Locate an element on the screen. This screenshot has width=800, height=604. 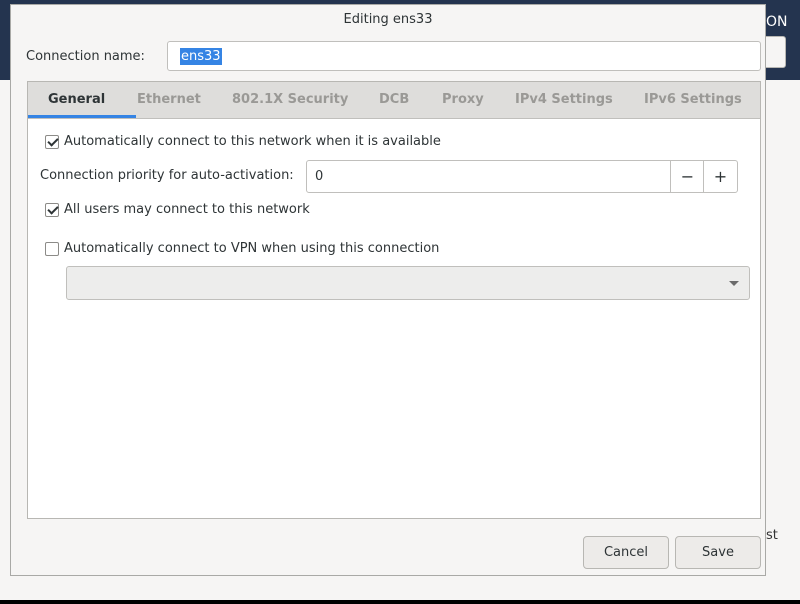
background-window-text: ON is located at coordinates (777, 22).